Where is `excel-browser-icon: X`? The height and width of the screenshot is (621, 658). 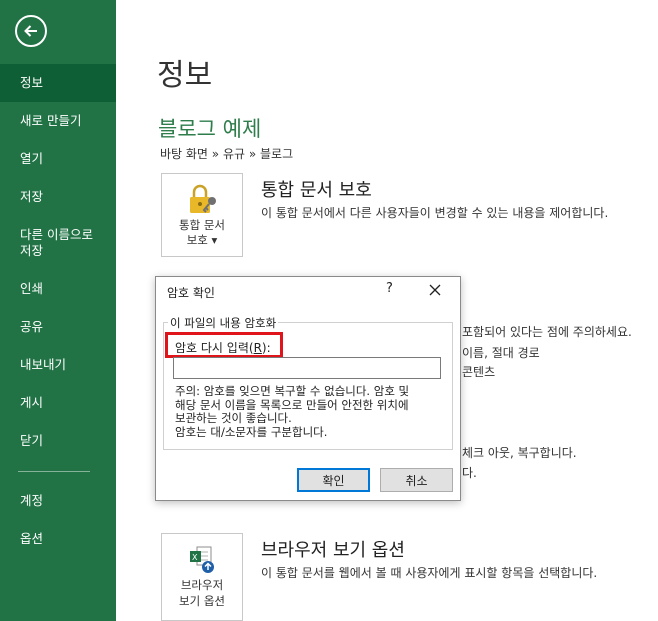 excel-browser-icon: X is located at coordinates (202, 559).